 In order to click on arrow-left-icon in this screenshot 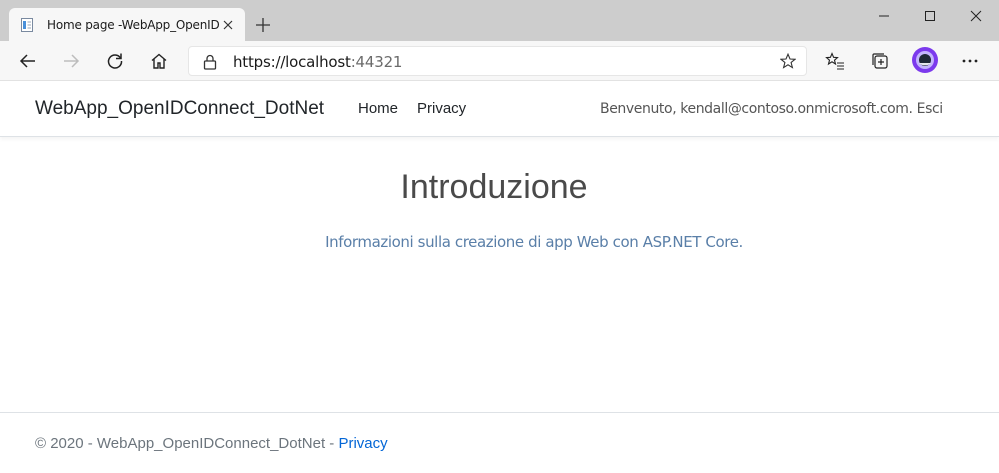, I will do `click(28, 61)`.